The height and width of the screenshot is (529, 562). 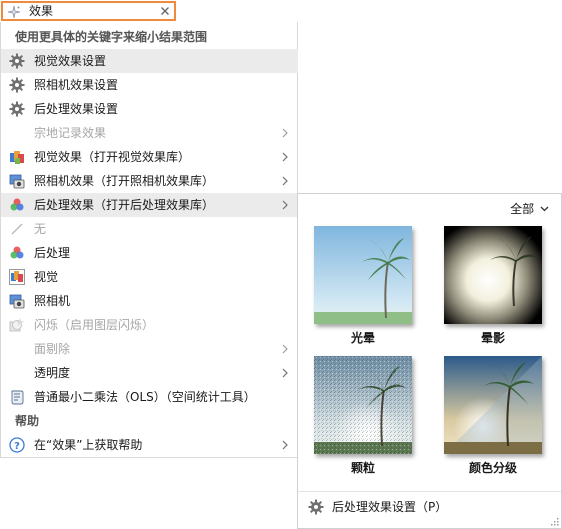 What do you see at coordinates (149, 277) in the screenshot?
I see `menu-item-visual: 视觉` at bounding box center [149, 277].